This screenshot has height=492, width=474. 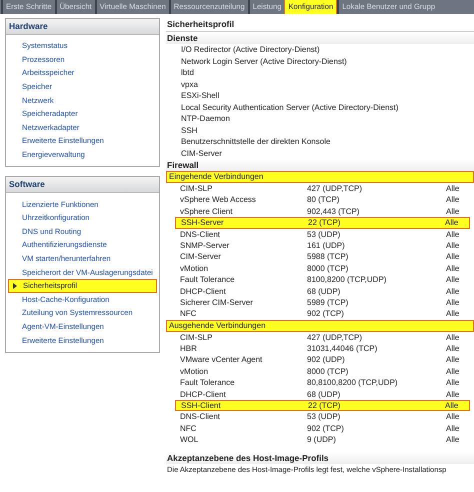 What do you see at coordinates (328, 257) in the screenshot?
I see `table-cell-text: 5988 (TCP)` at bounding box center [328, 257].